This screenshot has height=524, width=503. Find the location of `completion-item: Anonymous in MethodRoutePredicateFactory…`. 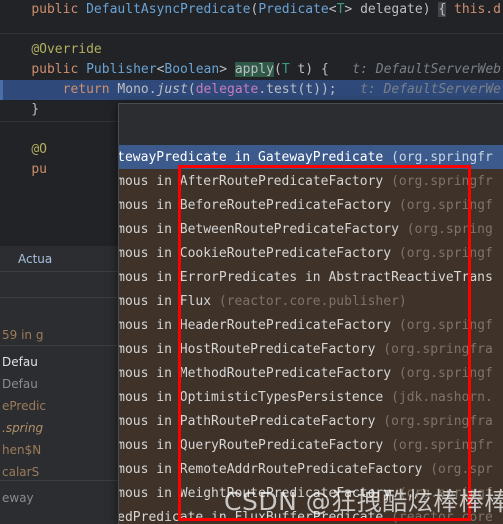

completion-item: Anonymous in MethodRoutePredicateFactory… is located at coordinates (311, 373).